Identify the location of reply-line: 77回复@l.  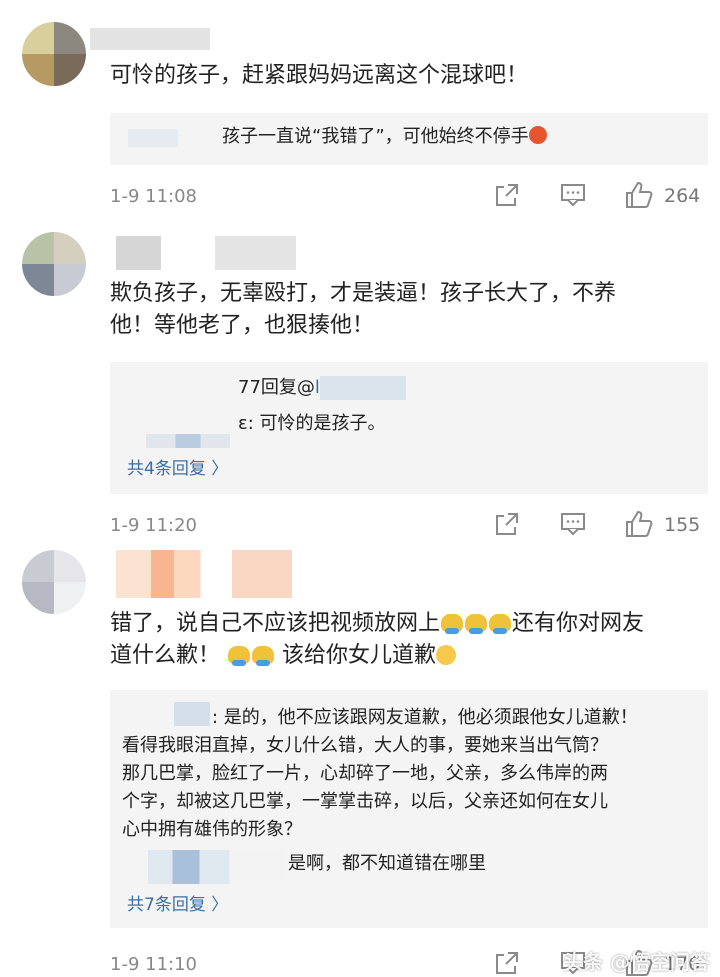
(279, 387).